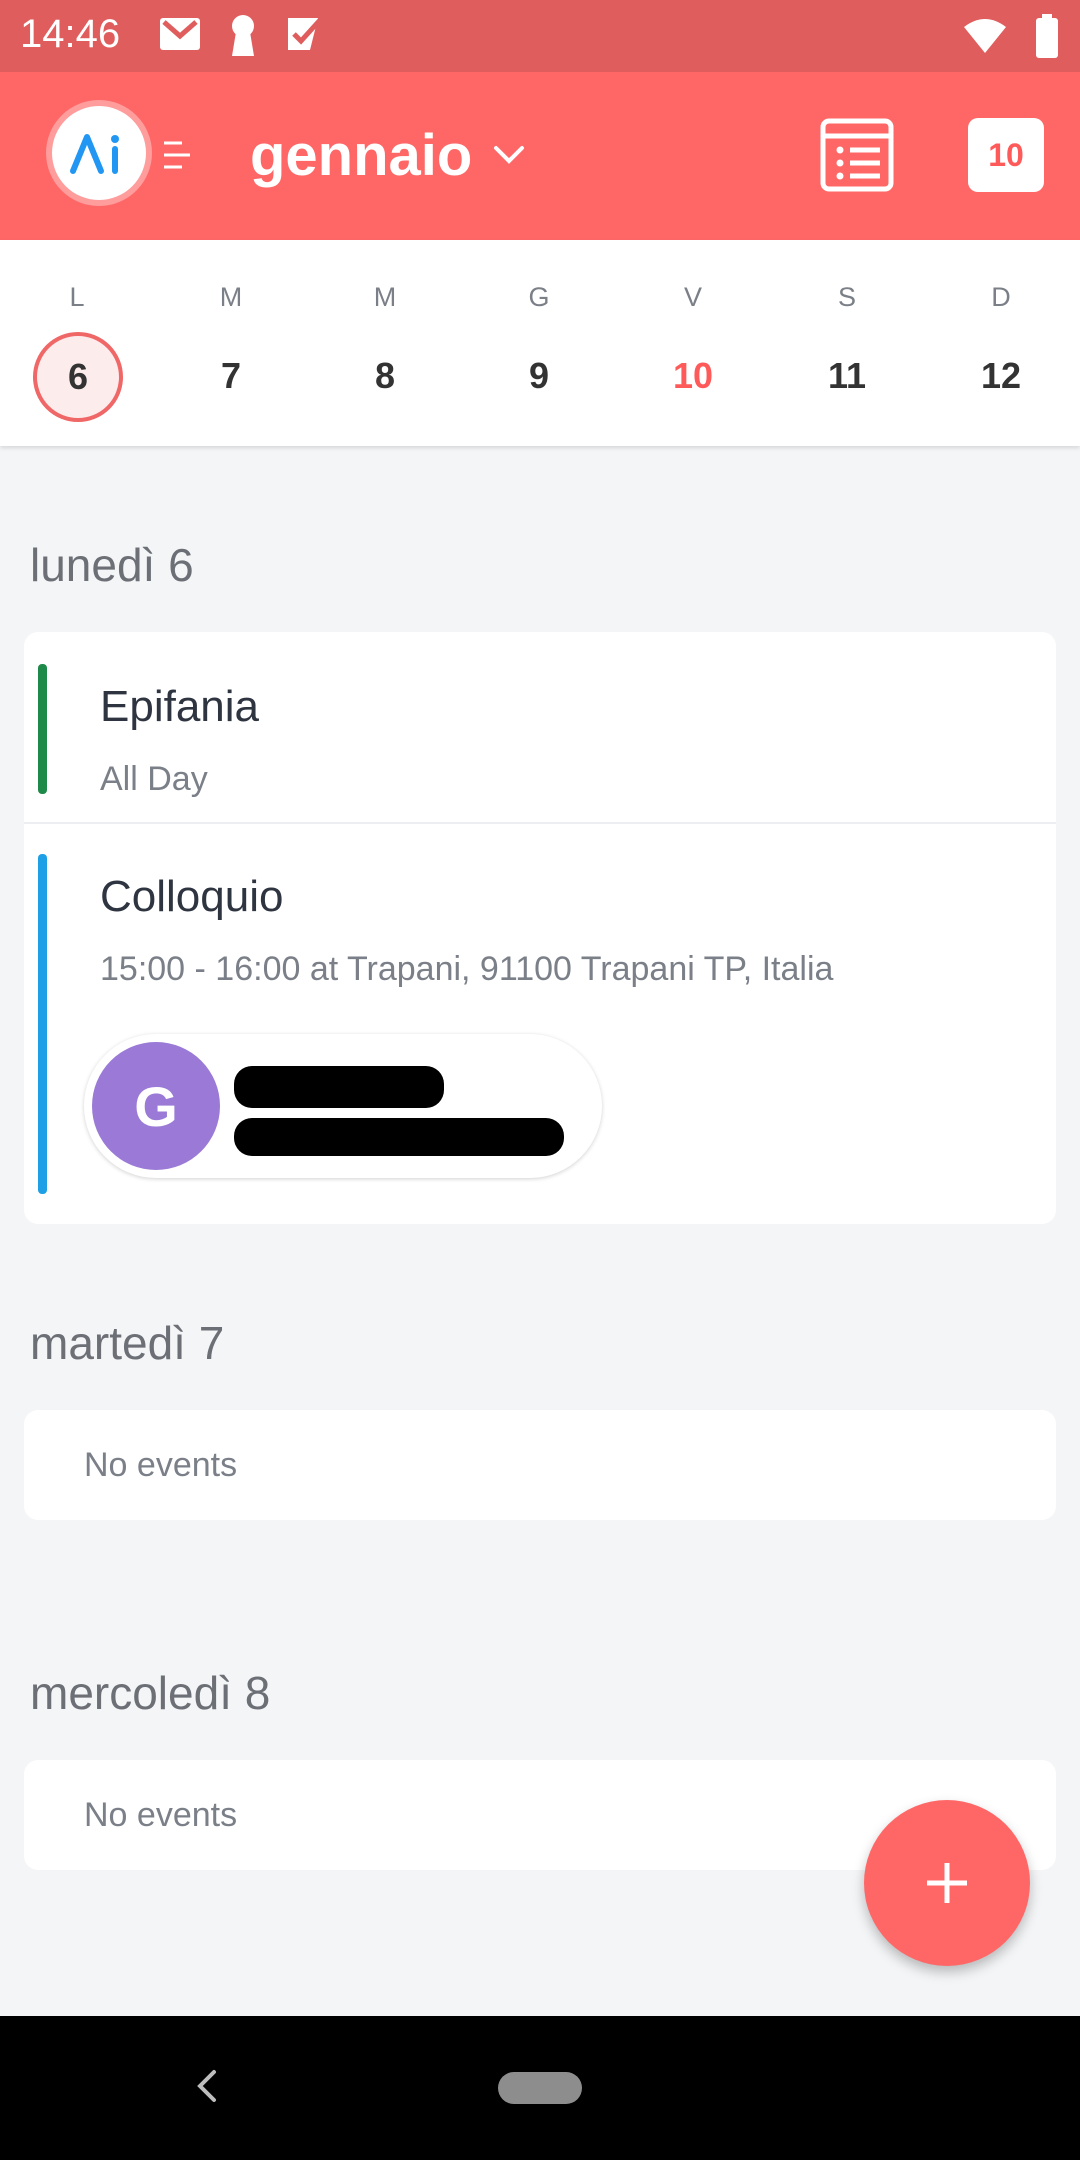 This screenshot has width=1080, height=2160. Describe the element at coordinates (692, 297) in the screenshot. I see `week-day-letter: V` at that location.